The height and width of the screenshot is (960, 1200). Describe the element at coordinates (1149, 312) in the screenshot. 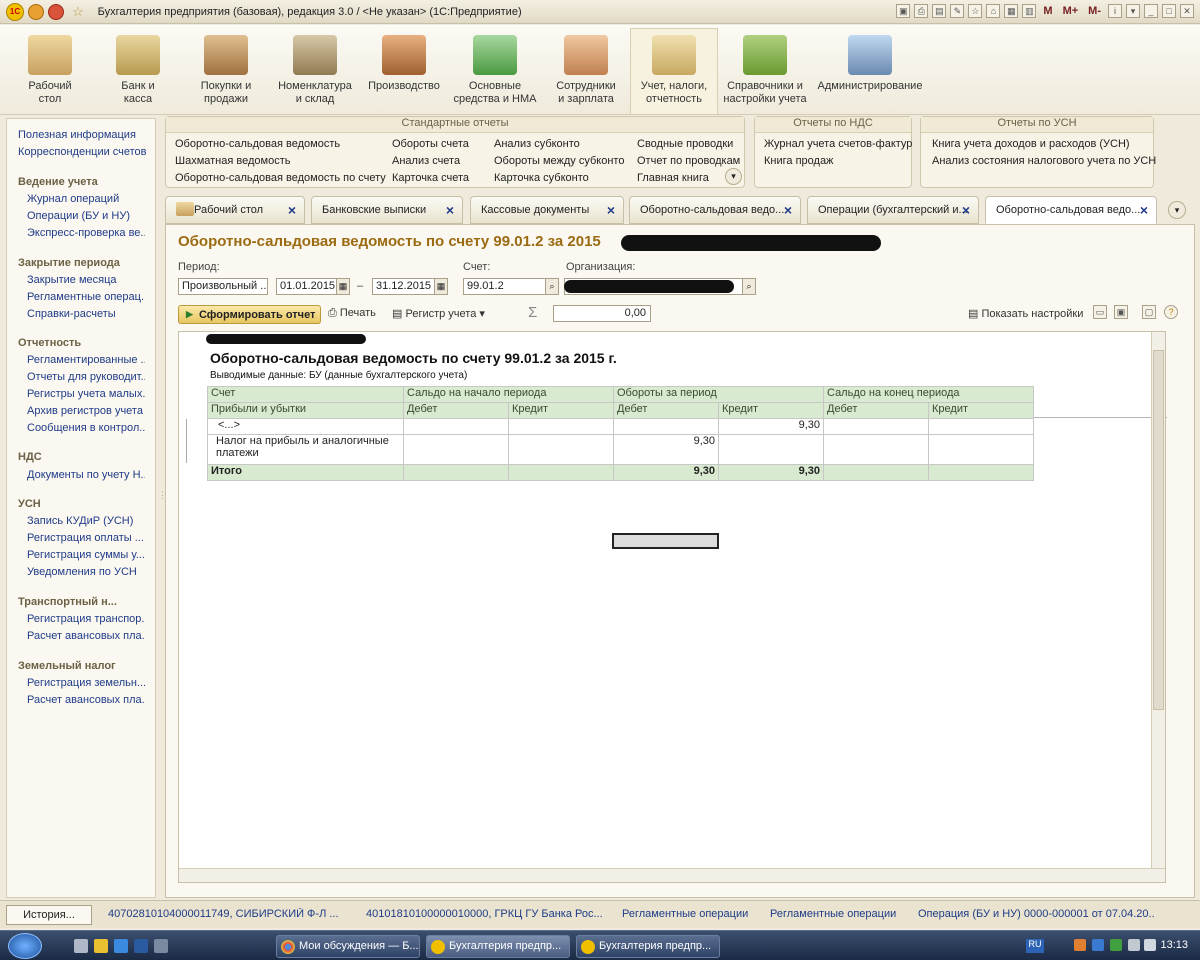

I see `window-settings-icon: ▢` at that location.